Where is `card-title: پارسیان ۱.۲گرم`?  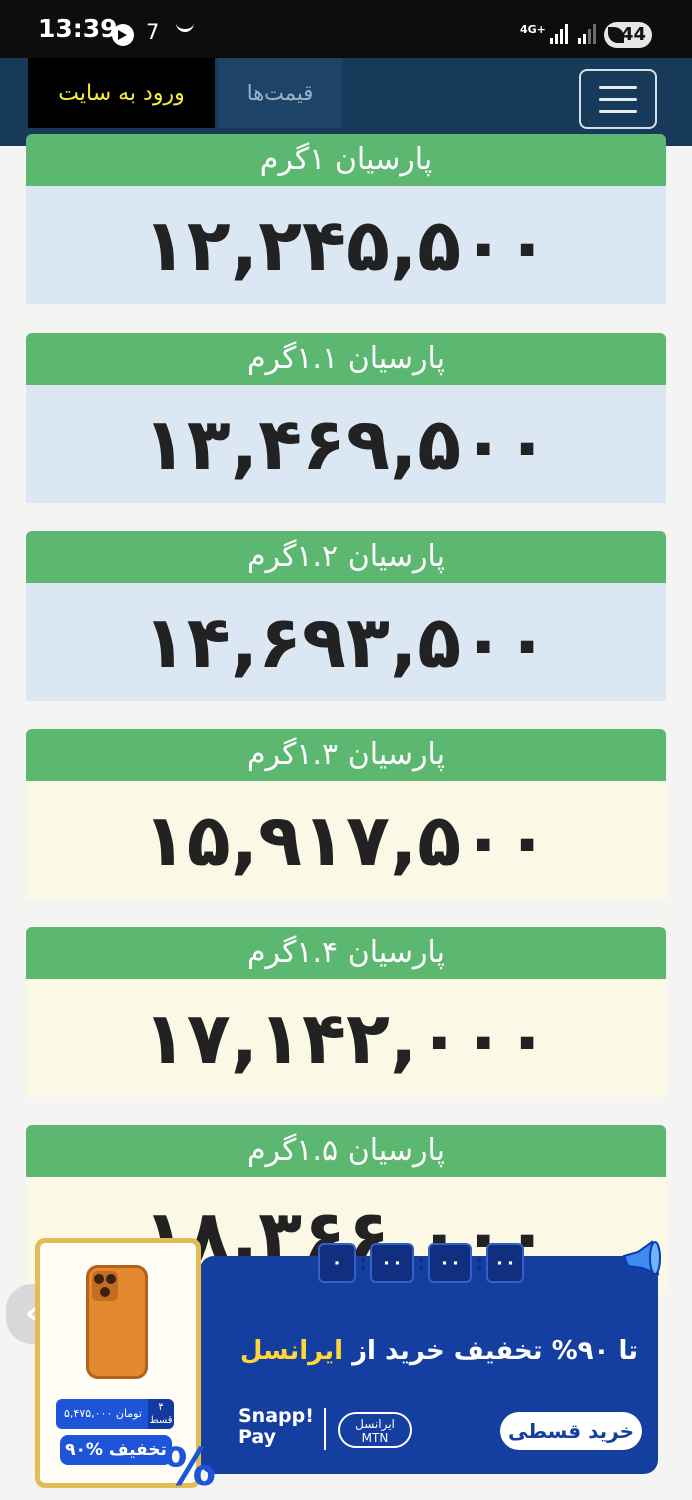
card-title: پارسیان ۱.۲گرم is located at coordinates (346, 557).